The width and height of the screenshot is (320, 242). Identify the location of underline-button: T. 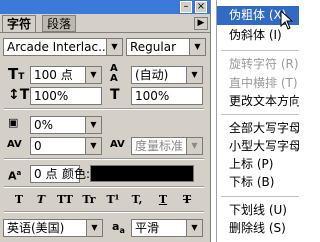
(163, 200).